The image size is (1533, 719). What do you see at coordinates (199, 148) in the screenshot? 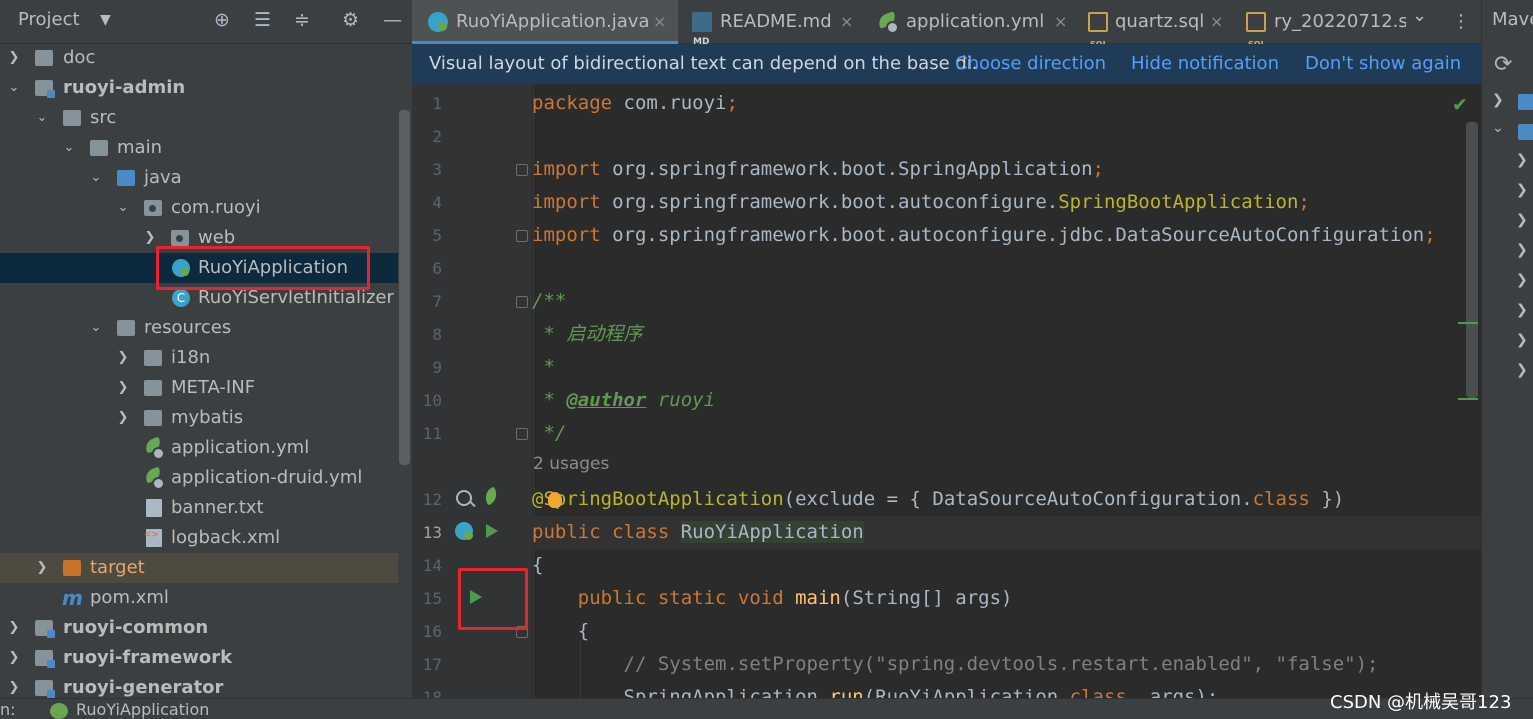
I see `tree-item-main: ⌄ main` at bounding box center [199, 148].